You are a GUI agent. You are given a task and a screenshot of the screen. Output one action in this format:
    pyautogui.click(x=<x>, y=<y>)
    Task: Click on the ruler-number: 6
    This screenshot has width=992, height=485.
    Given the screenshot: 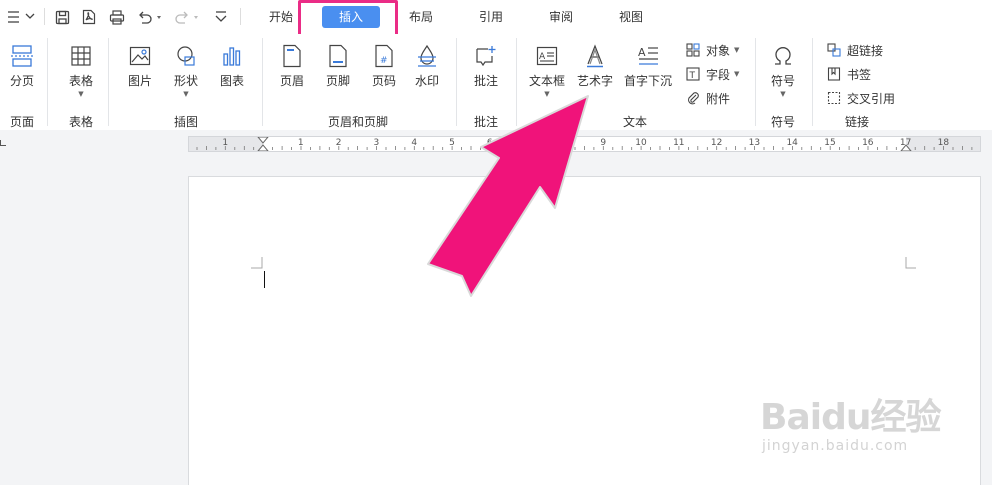 What is the action you would take?
    pyautogui.click(x=489, y=143)
    